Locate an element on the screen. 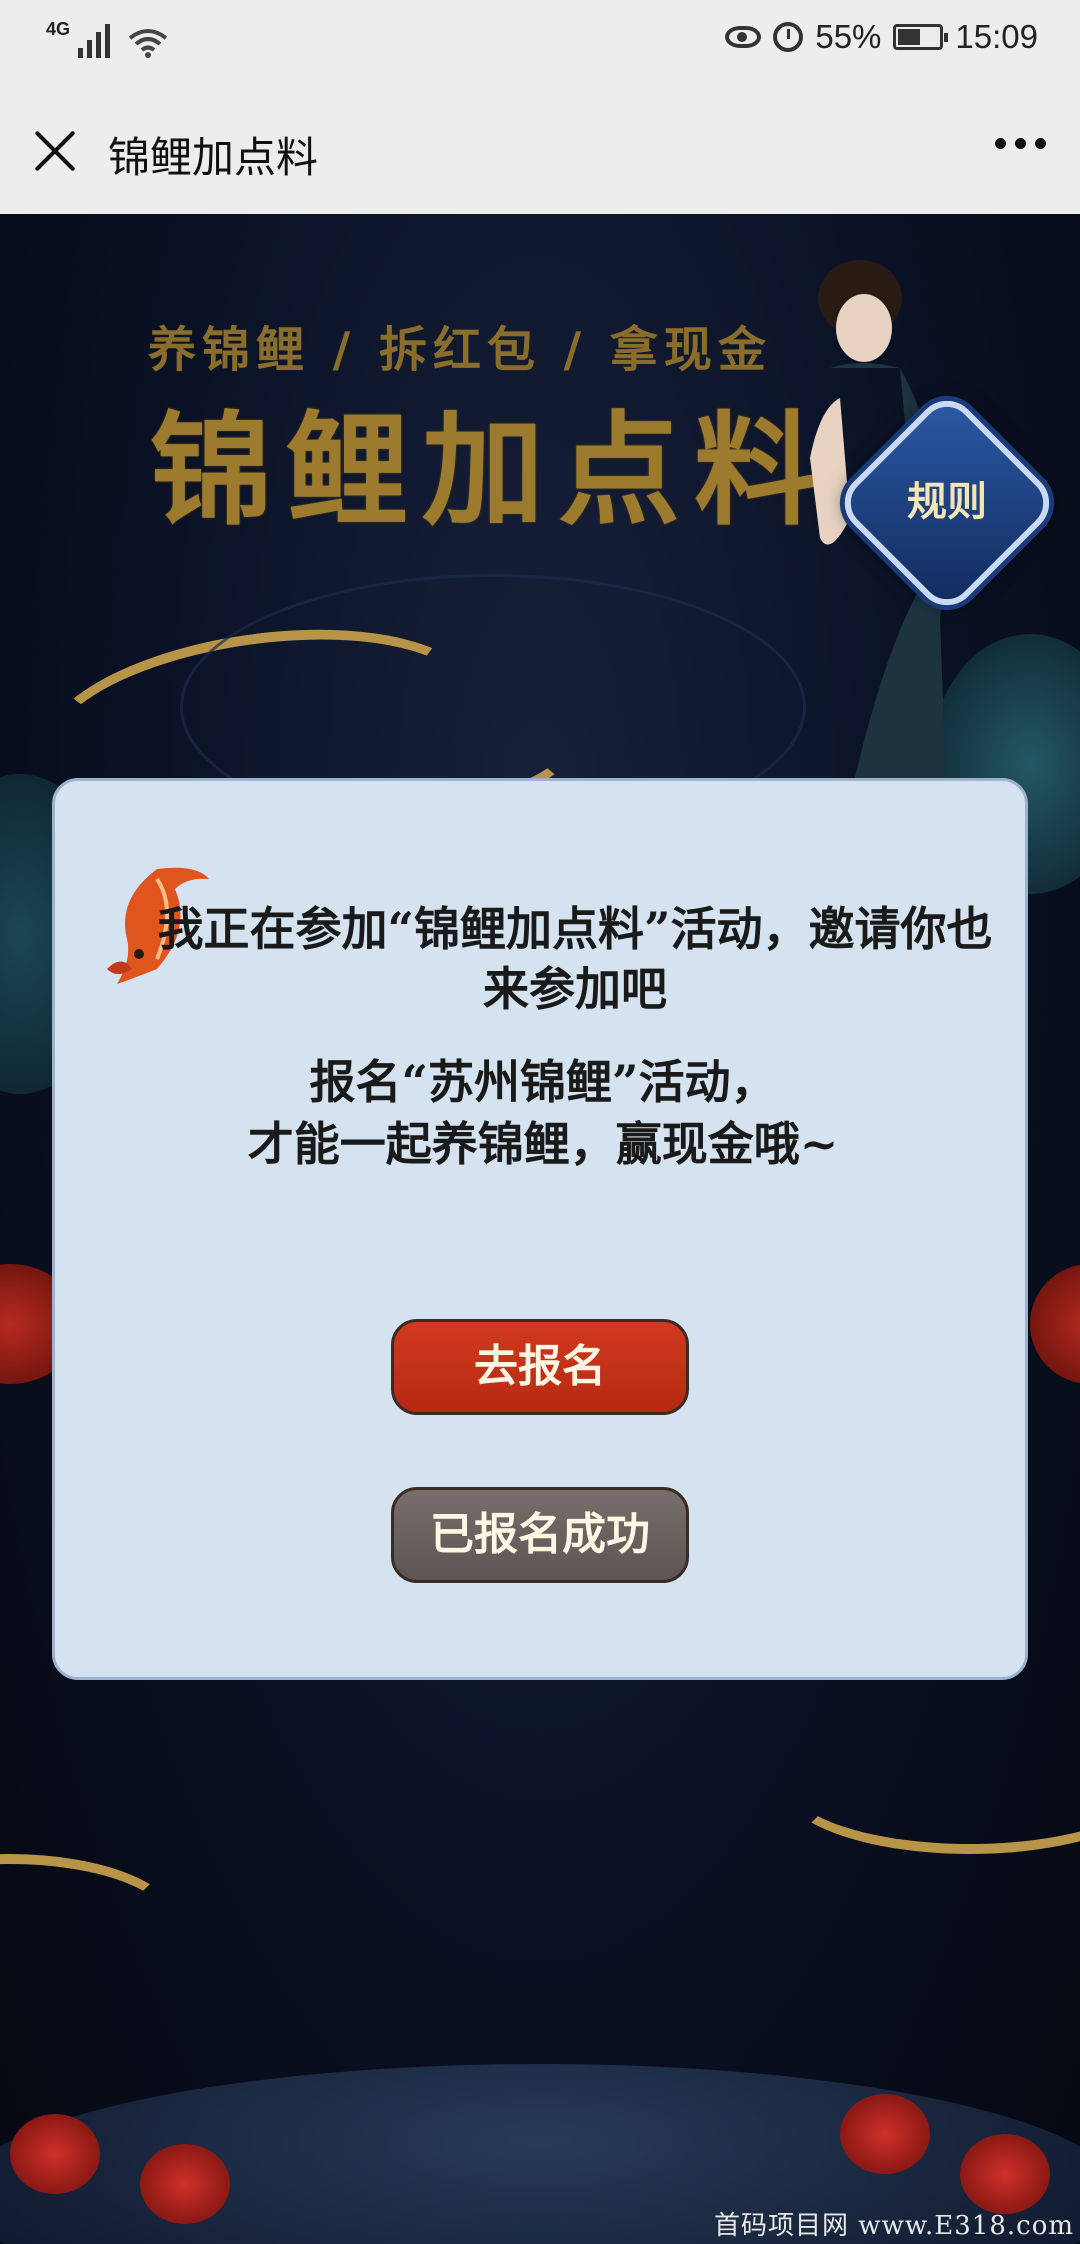 The height and width of the screenshot is (2244, 1080). battery-fill is located at coordinates (909, 37).